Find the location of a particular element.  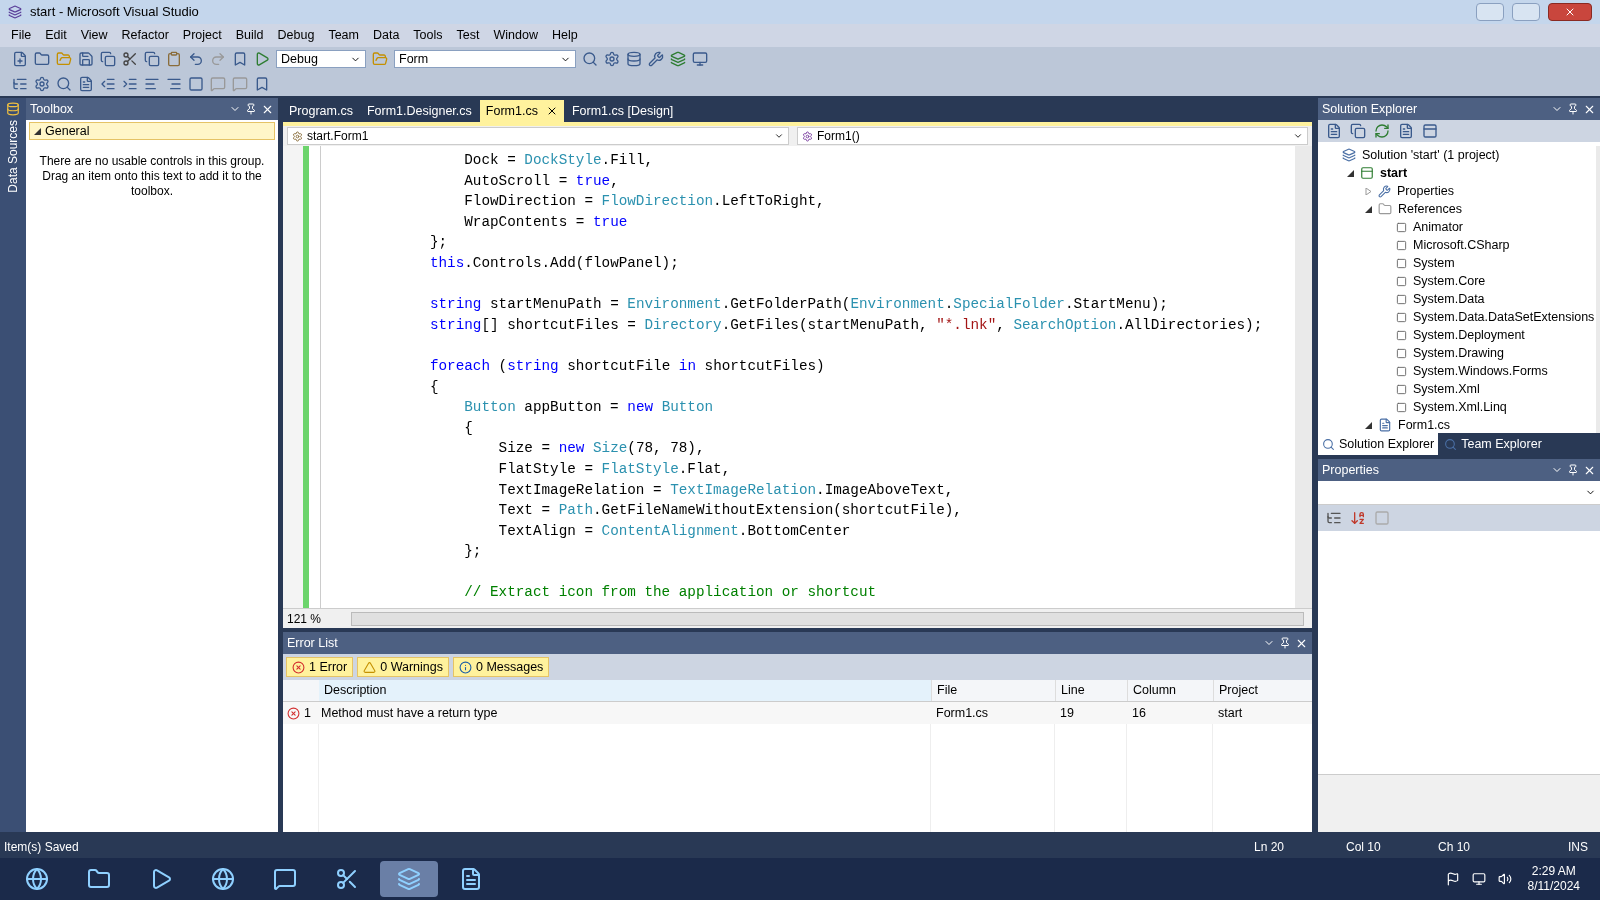

start-icon is located at coordinates (262, 59).